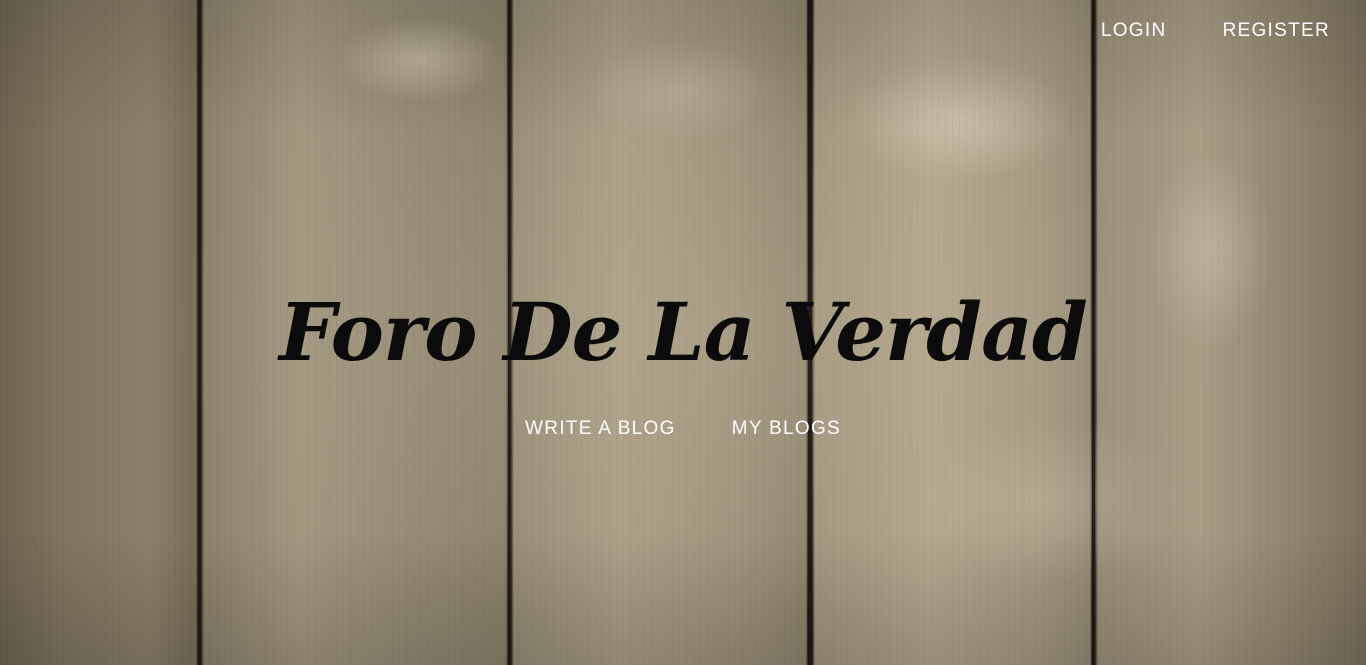 The height and width of the screenshot is (665, 1366). Describe the element at coordinates (683, 429) in the screenshot. I see `main-nav: WRITE A BLOG MY BLOGS` at that location.